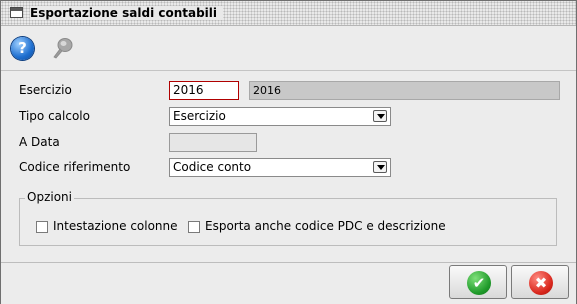 This screenshot has height=304, width=577. Describe the element at coordinates (22, 48) in the screenshot. I see `help-icon: ?` at that location.